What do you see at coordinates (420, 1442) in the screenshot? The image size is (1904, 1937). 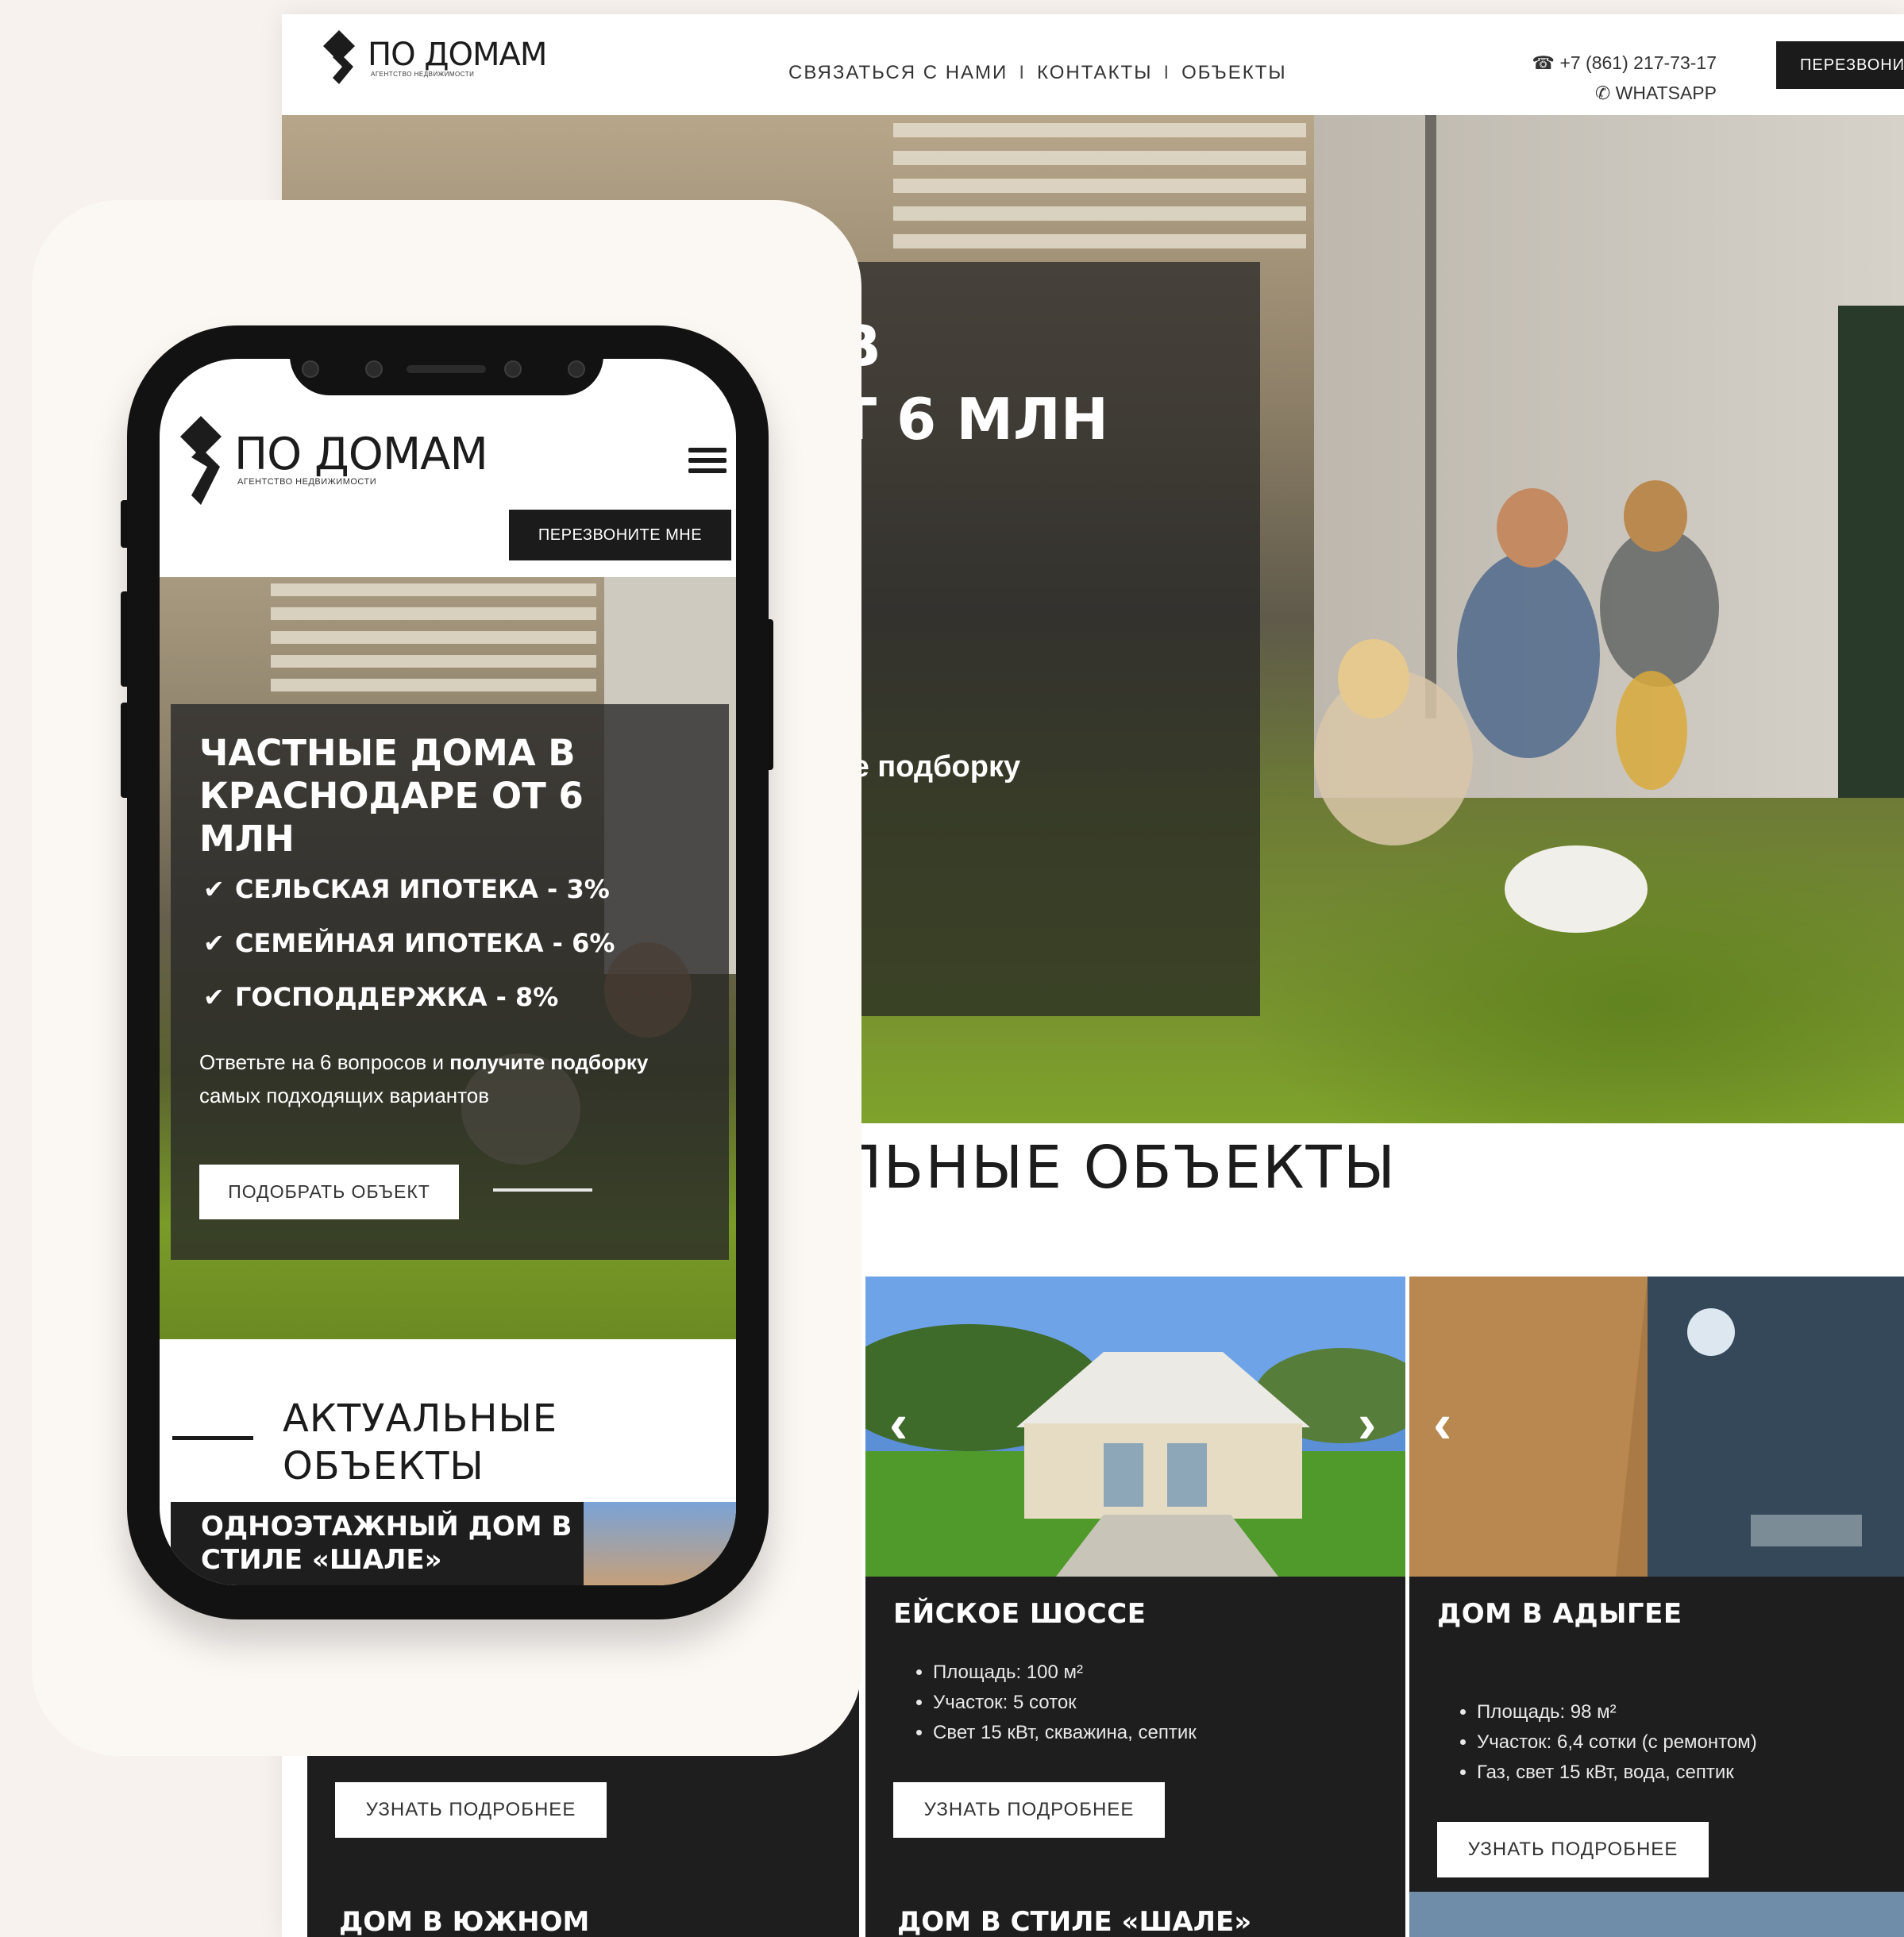 I see `section-title: АКТУАЛЬНЫЕ ОБЪЕКТЫ` at bounding box center [420, 1442].